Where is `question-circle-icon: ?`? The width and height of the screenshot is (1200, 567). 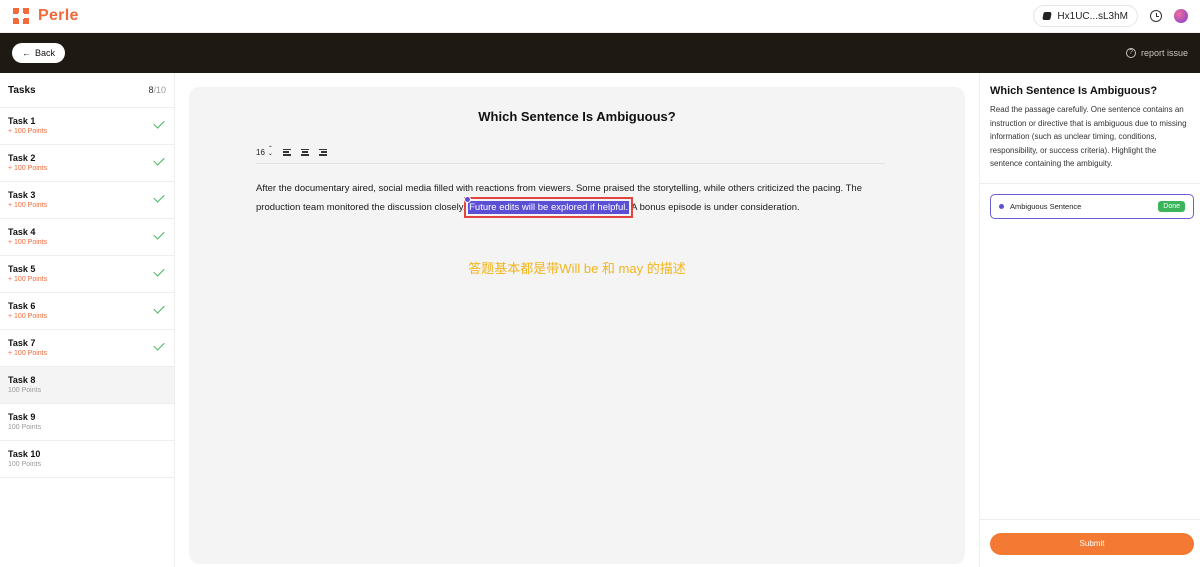
question-circle-icon: ? is located at coordinates (1130, 53).